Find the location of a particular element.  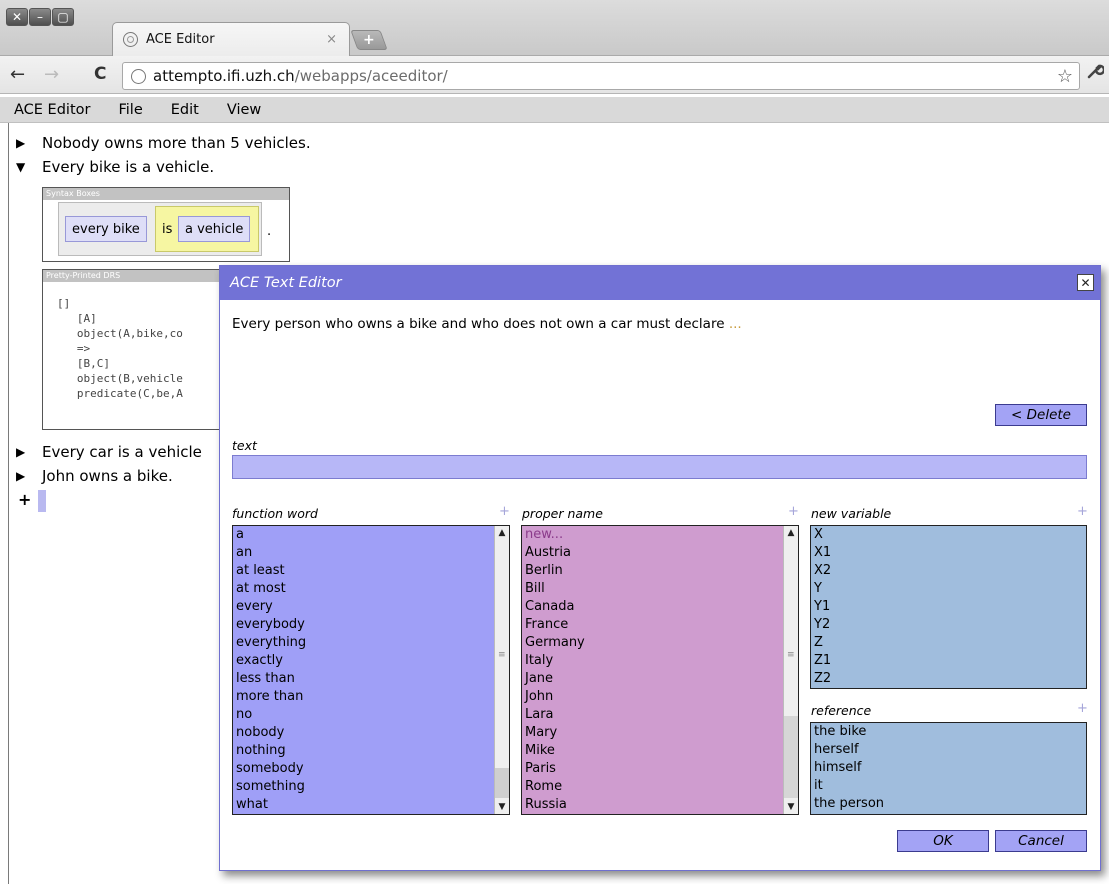

list-item: every is located at coordinates (372, 607).